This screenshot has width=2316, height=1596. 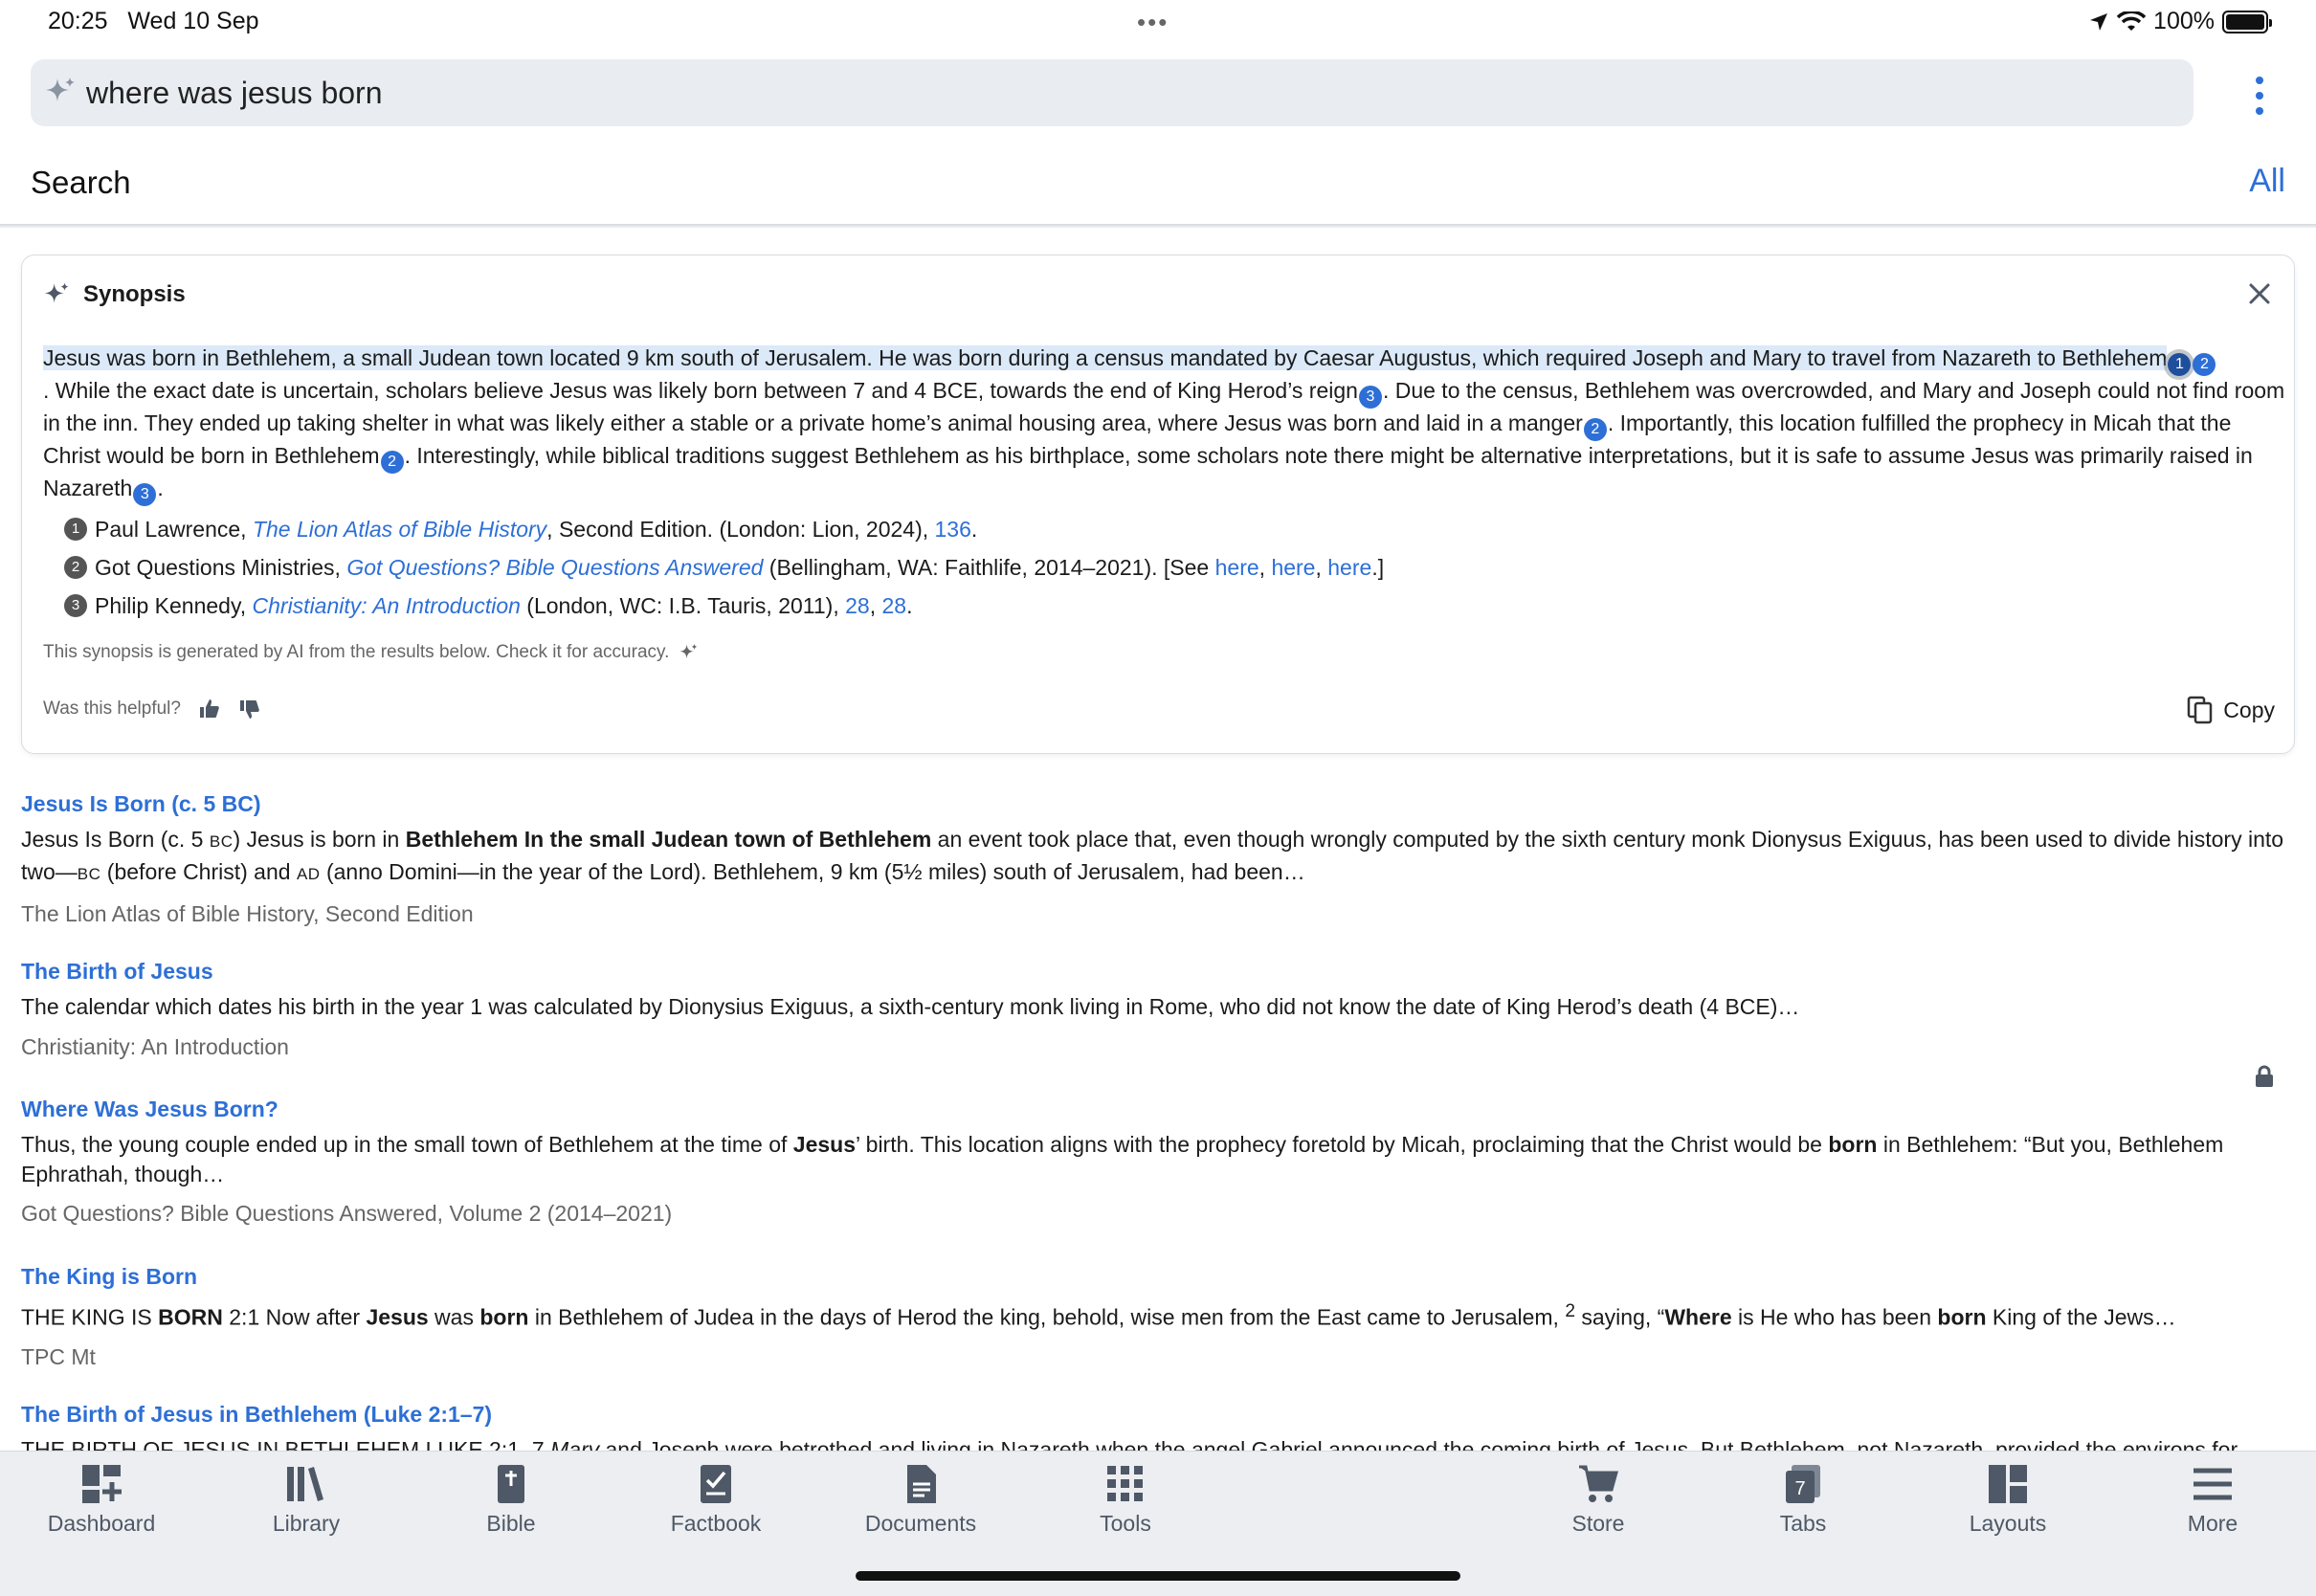 What do you see at coordinates (81, 183) in the screenshot?
I see `page-title: Search` at bounding box center [81, 183].